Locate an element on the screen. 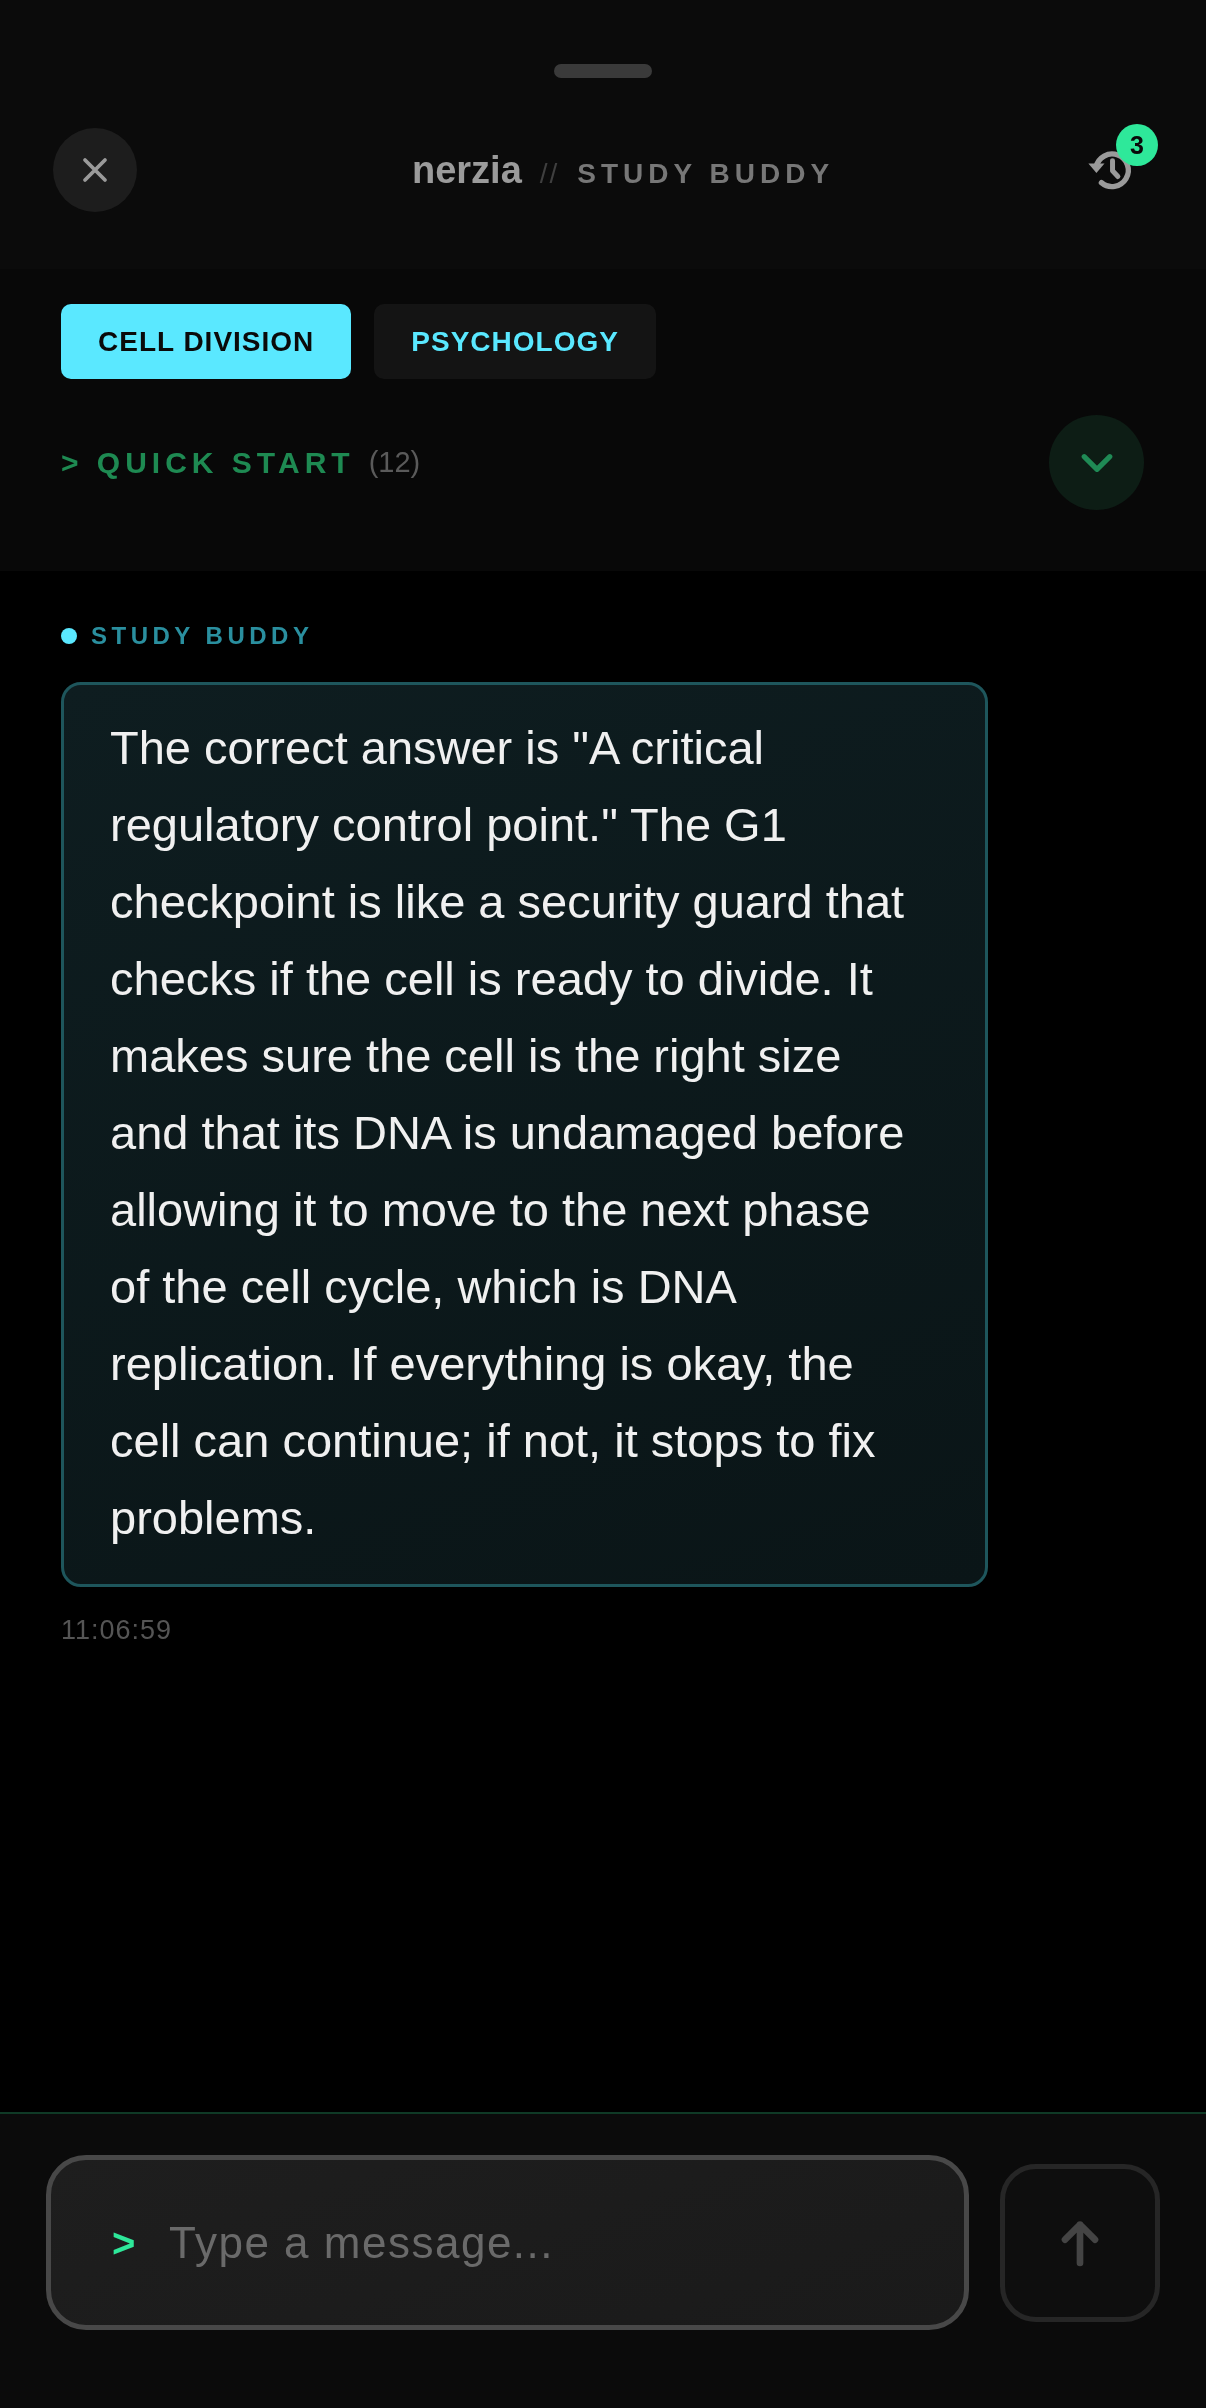  drag-handle is located at coordinates (603, 71).